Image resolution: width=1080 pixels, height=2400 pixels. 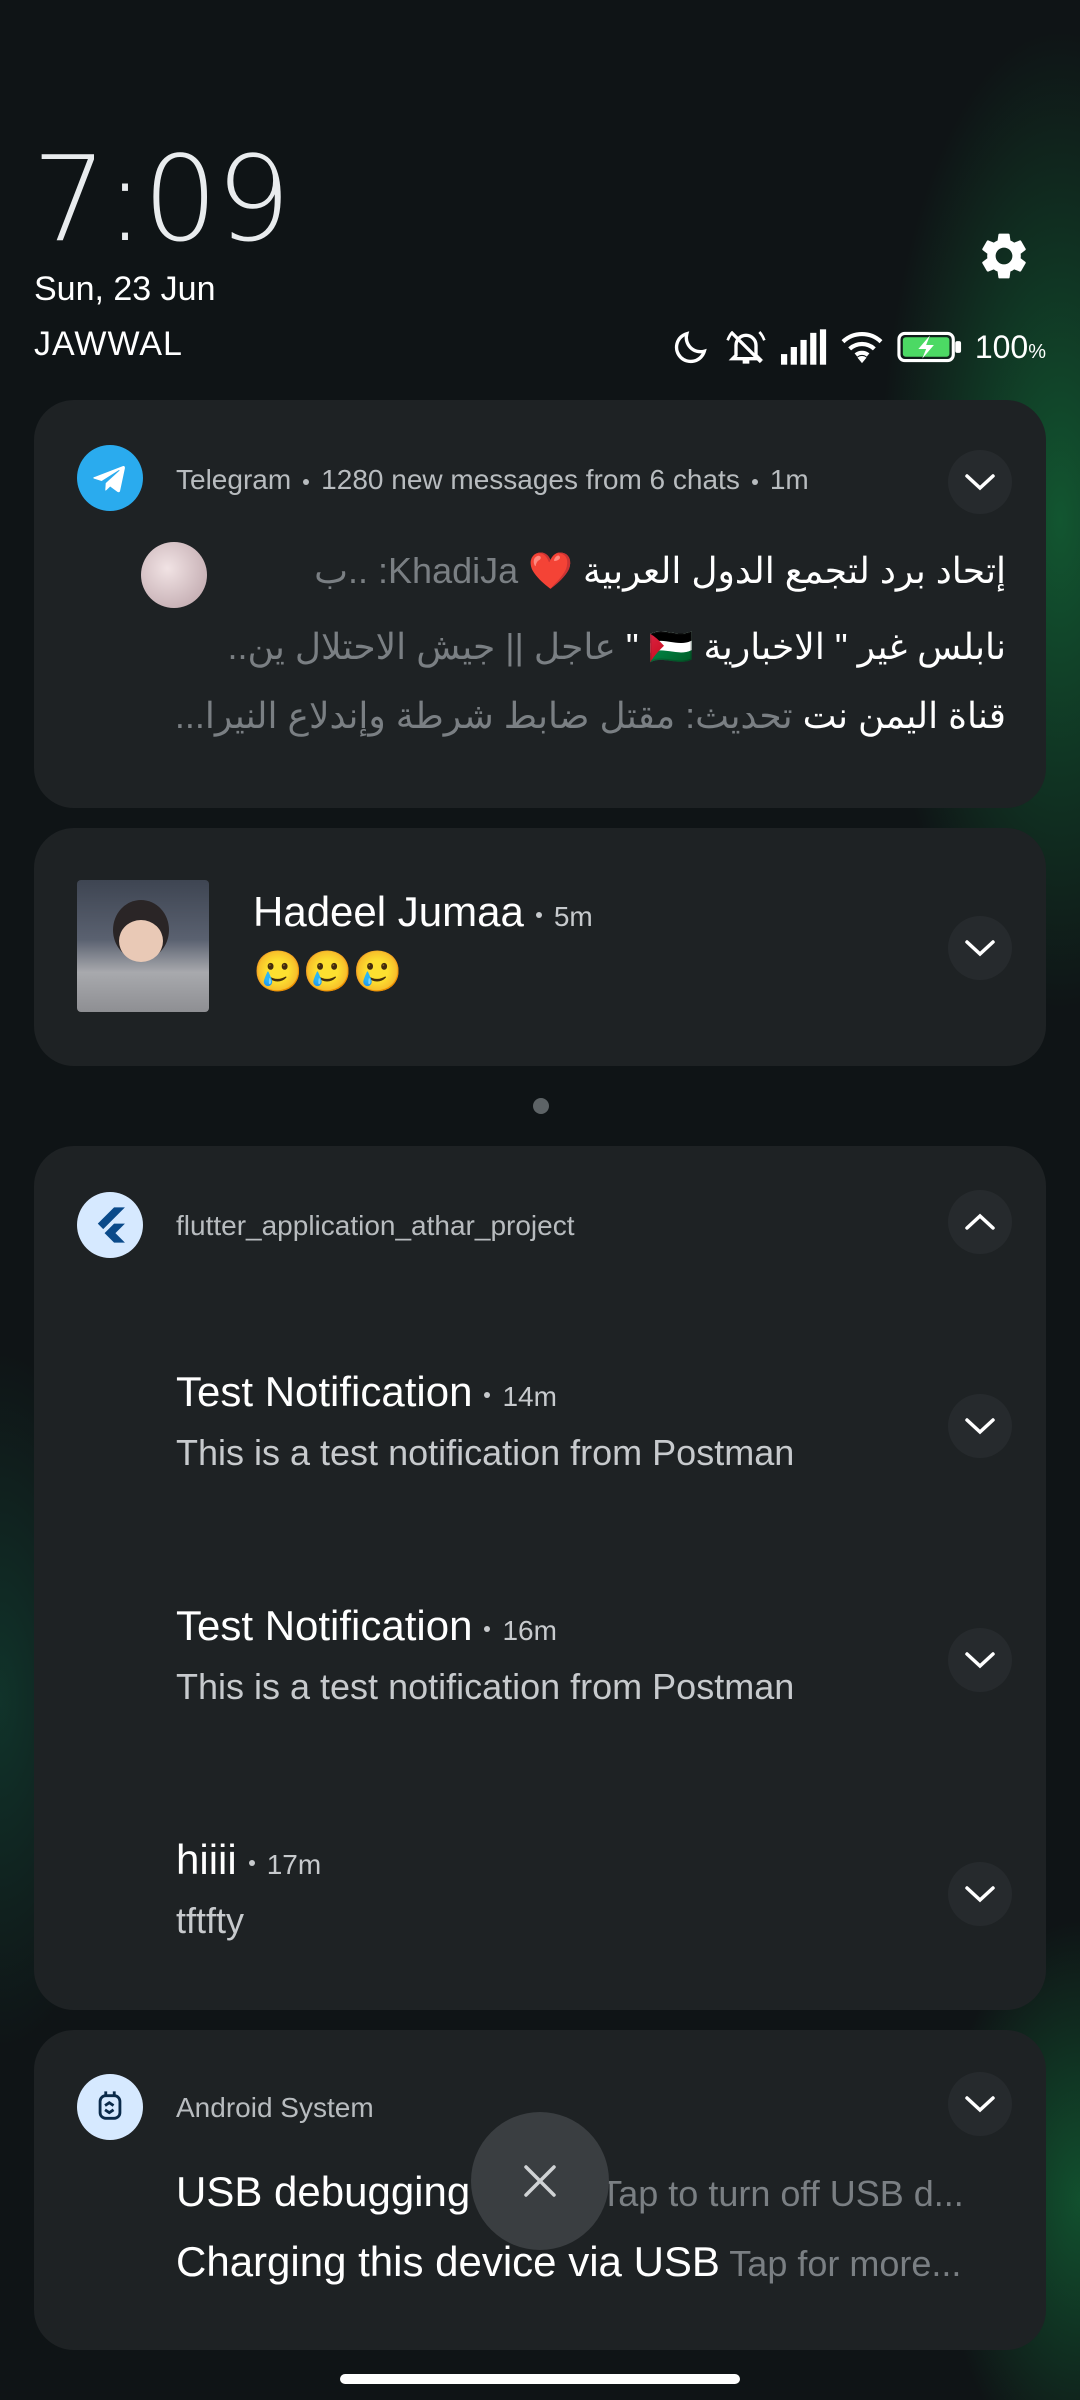 What do you see at coordinates (124, 289) in the screenshot?
I see `date-label: Sun, 23 Jun` at bounding box center [124, 289].